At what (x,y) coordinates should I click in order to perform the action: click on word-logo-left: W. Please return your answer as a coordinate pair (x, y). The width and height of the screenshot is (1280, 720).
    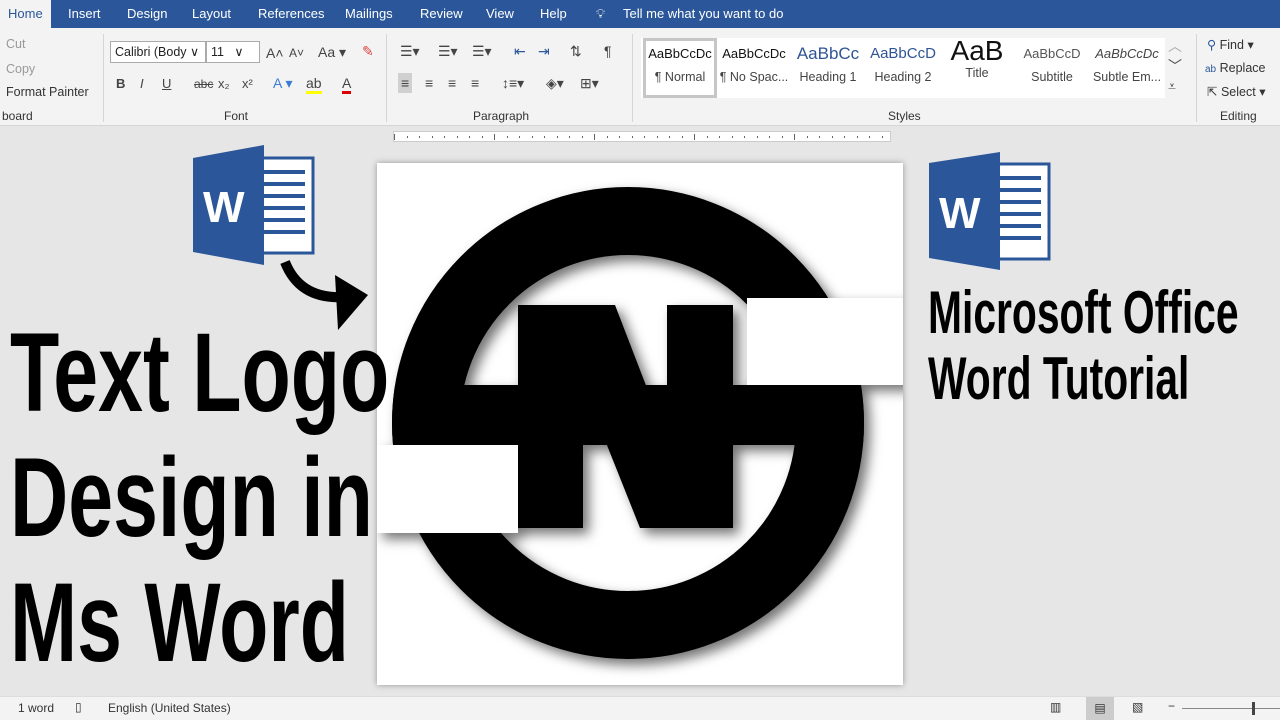
    Looking at the image, I should click on (254, 205).